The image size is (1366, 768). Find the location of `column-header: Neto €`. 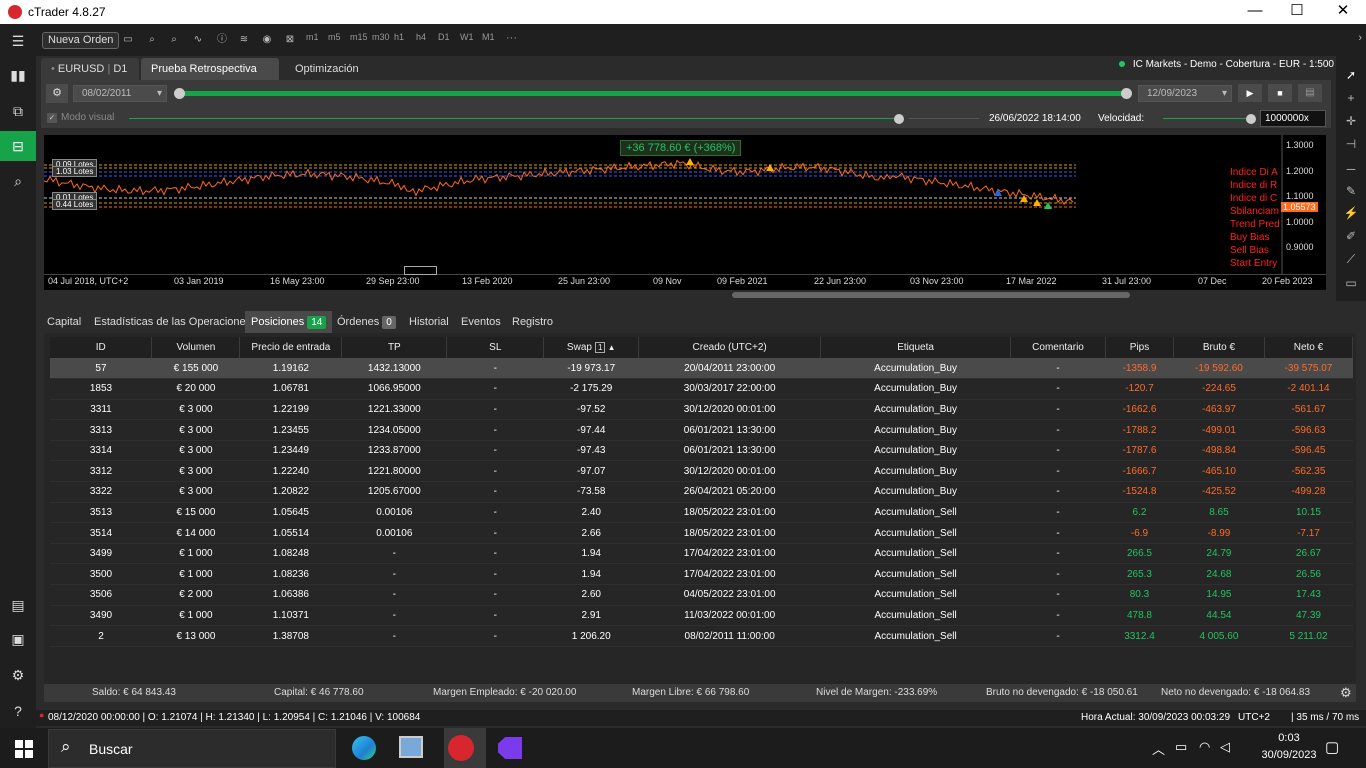

column-header: Neto € is located at coordinates (1309, 347).